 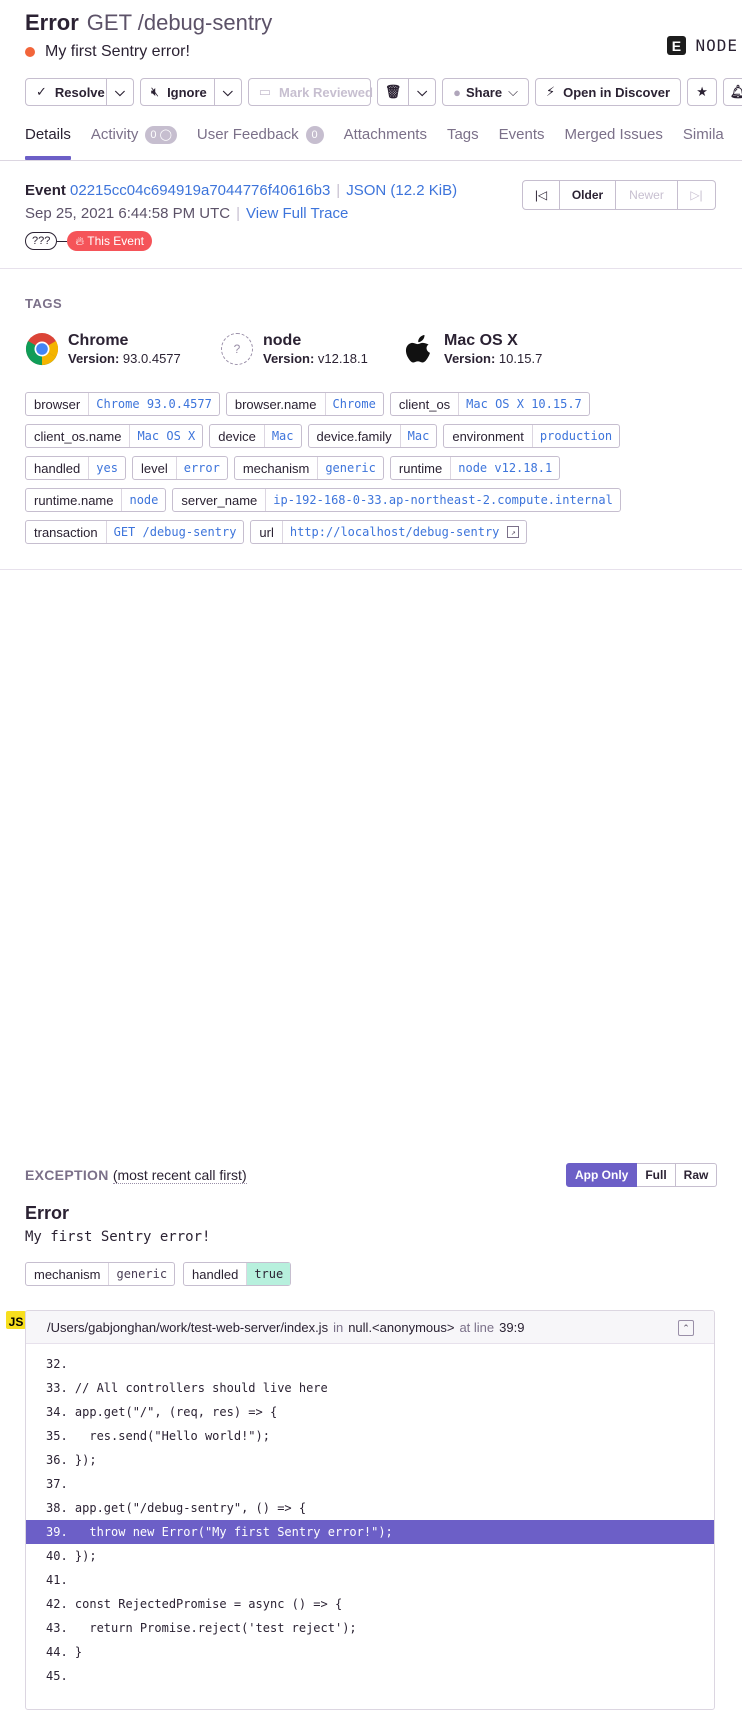 I want to click on ignore-dropdown-button: ⌵, so click(x=228, y=92).